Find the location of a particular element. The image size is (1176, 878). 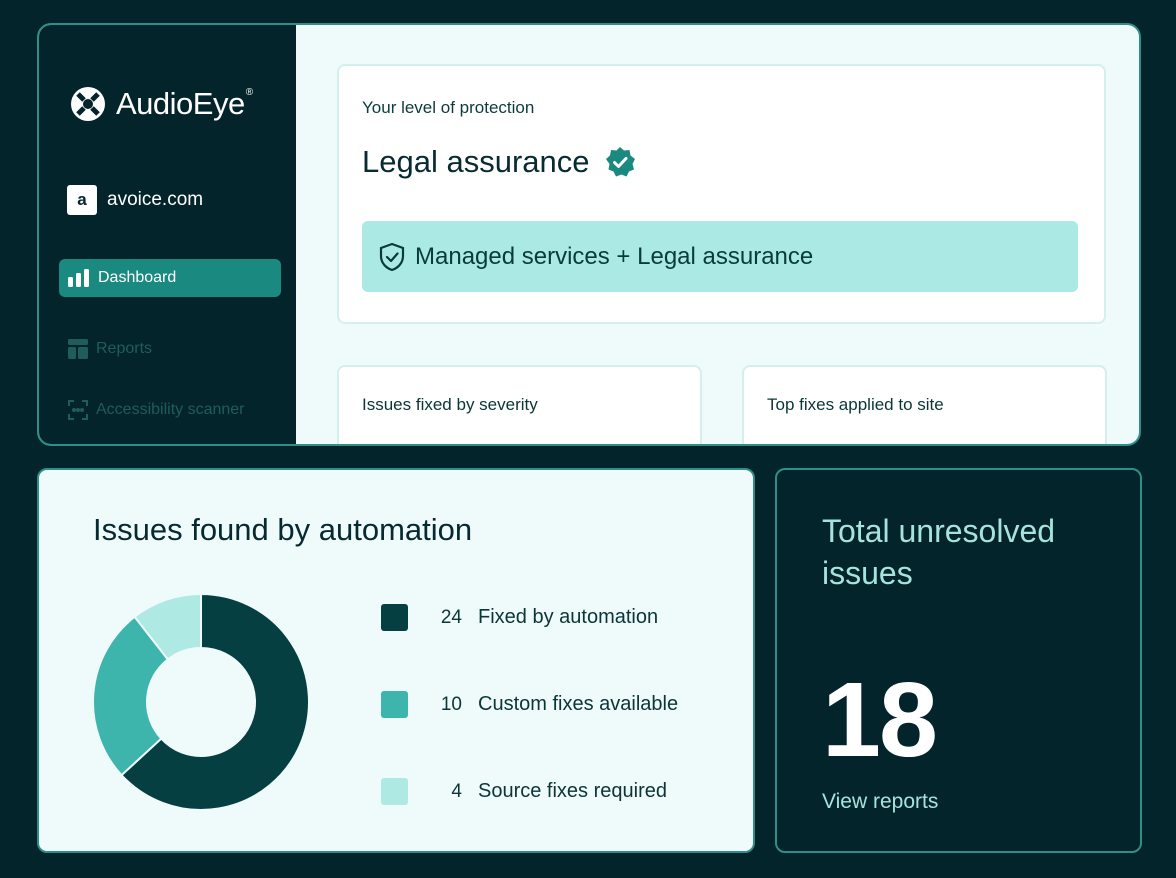

legend-item: 24 Fixed by automation is located at coordinates (519, 617).